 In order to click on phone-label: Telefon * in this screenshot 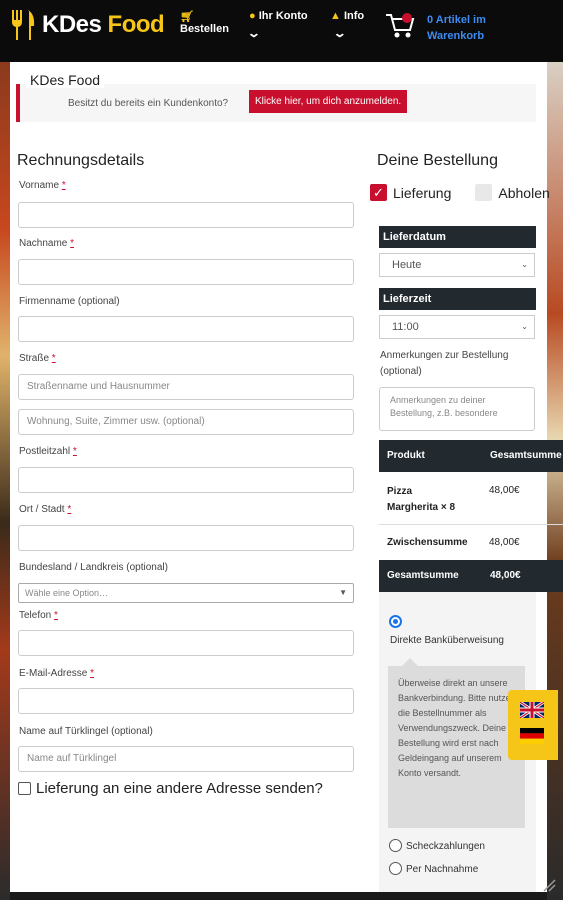, I will do `click(38, 615)`.